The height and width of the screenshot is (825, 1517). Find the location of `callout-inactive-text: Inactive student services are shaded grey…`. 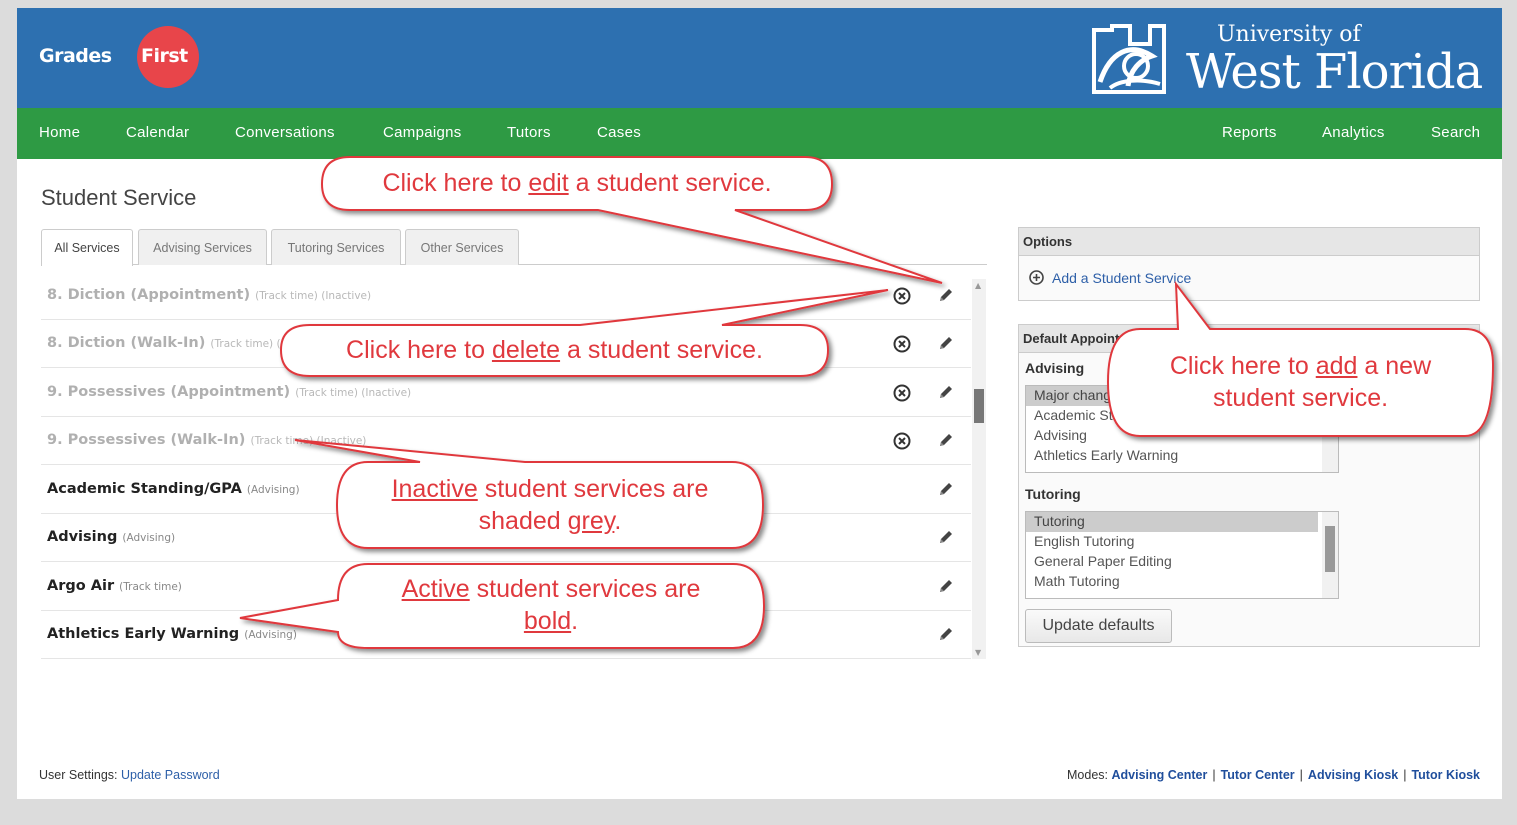

callout-inactive-text: Inactive student services are shaded grey… is located at coordinates (550, 505).